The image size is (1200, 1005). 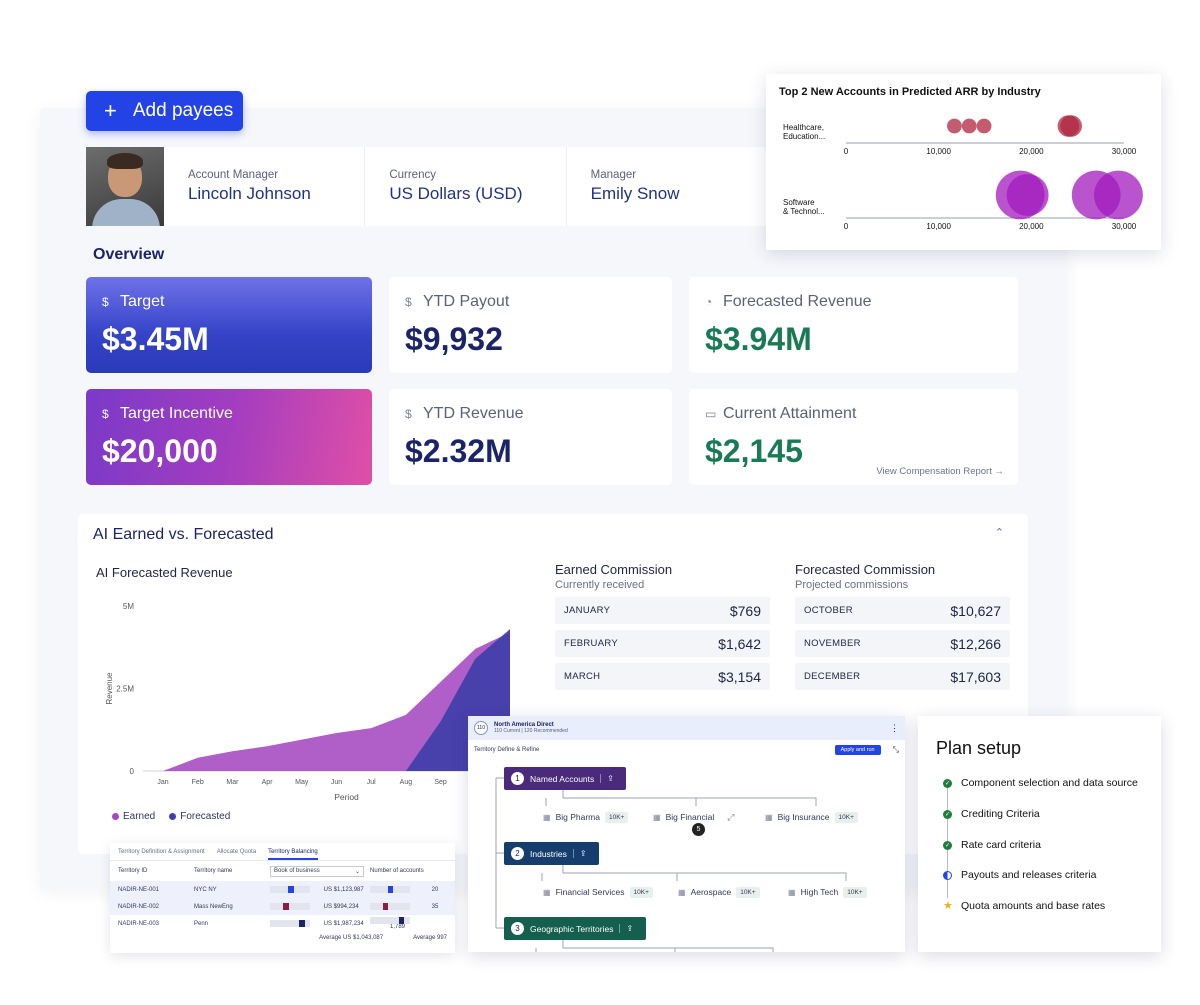 What do you see at coordinates (591, 643) in the screenshot?
I see `month: FEBRUARY` at bounding box center [591, 643].